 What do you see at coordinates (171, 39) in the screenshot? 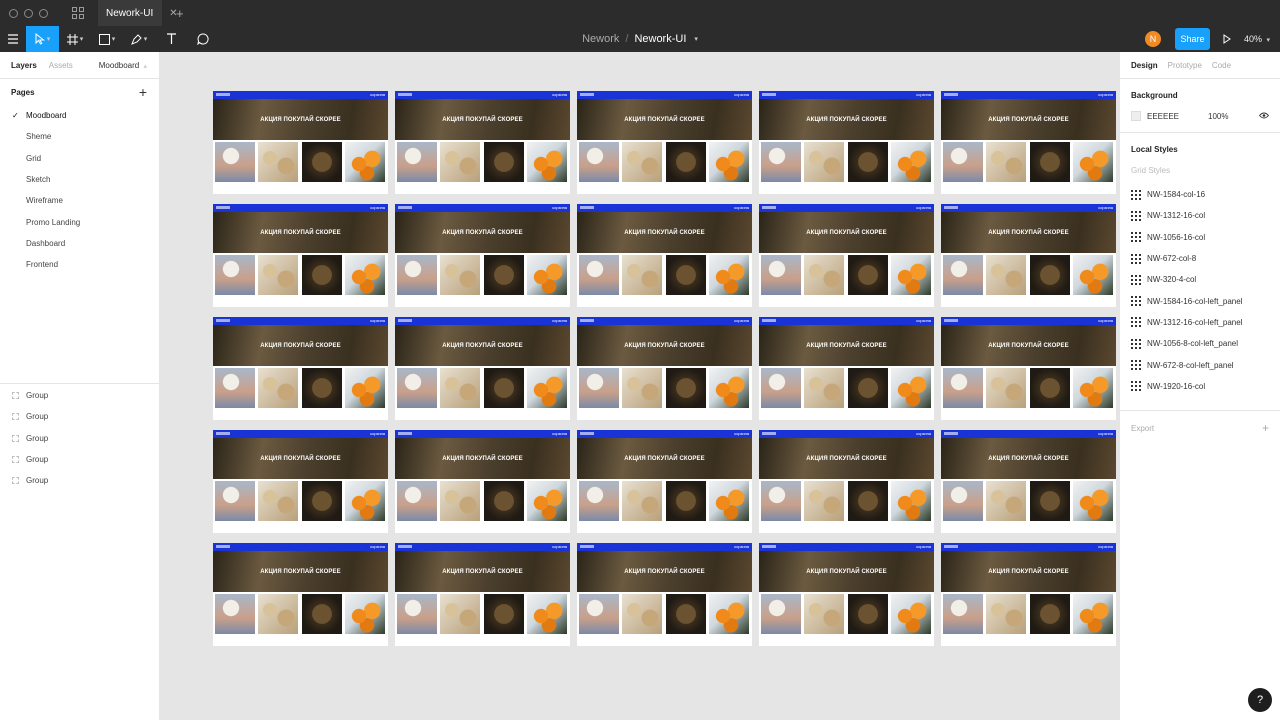
I see `text-tool-button` at bounding box center [171, 39].